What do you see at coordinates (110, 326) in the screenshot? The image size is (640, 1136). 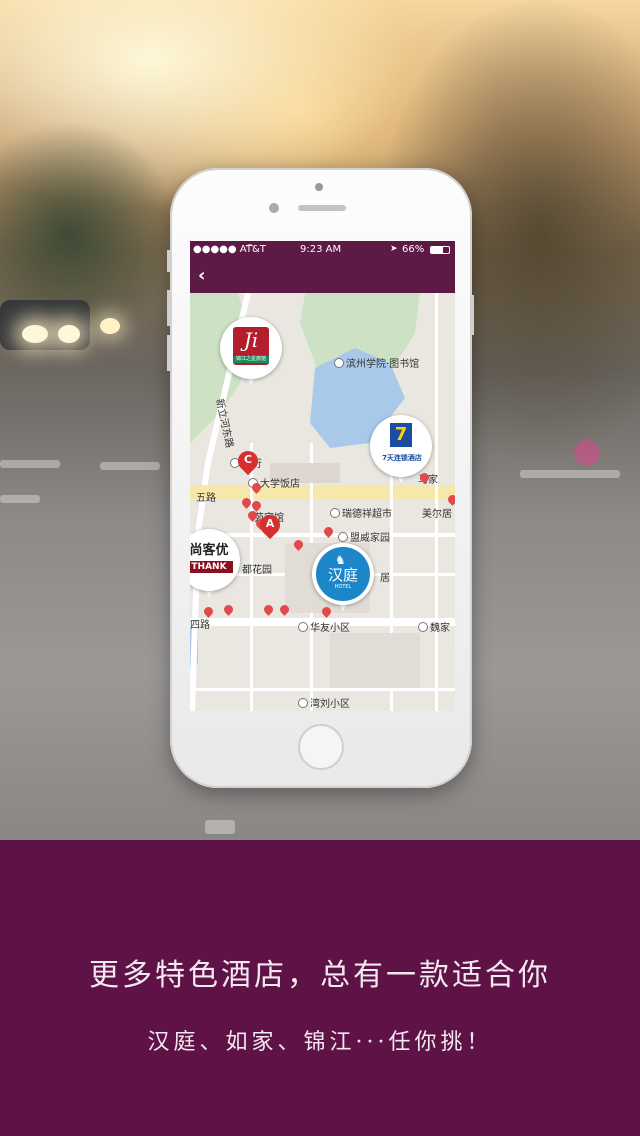 I see `distant-light` at bounding box center [110, 326].